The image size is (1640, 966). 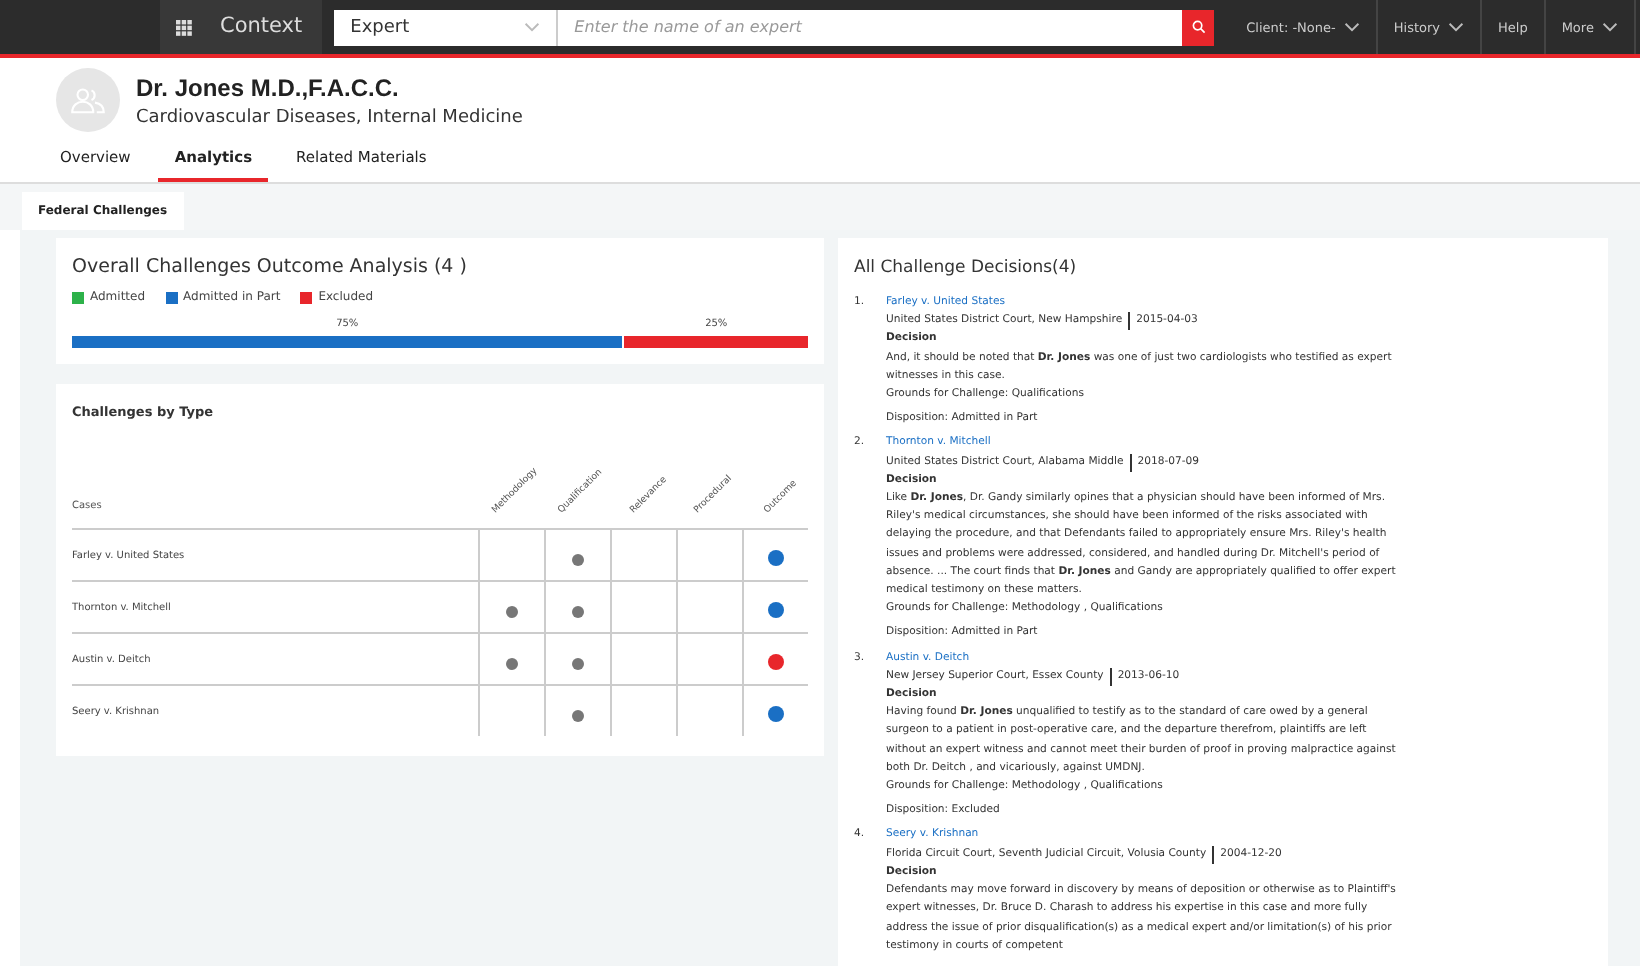 I want to click on card-title: All Challenge Decisions(4), so click(x=966, y=268).